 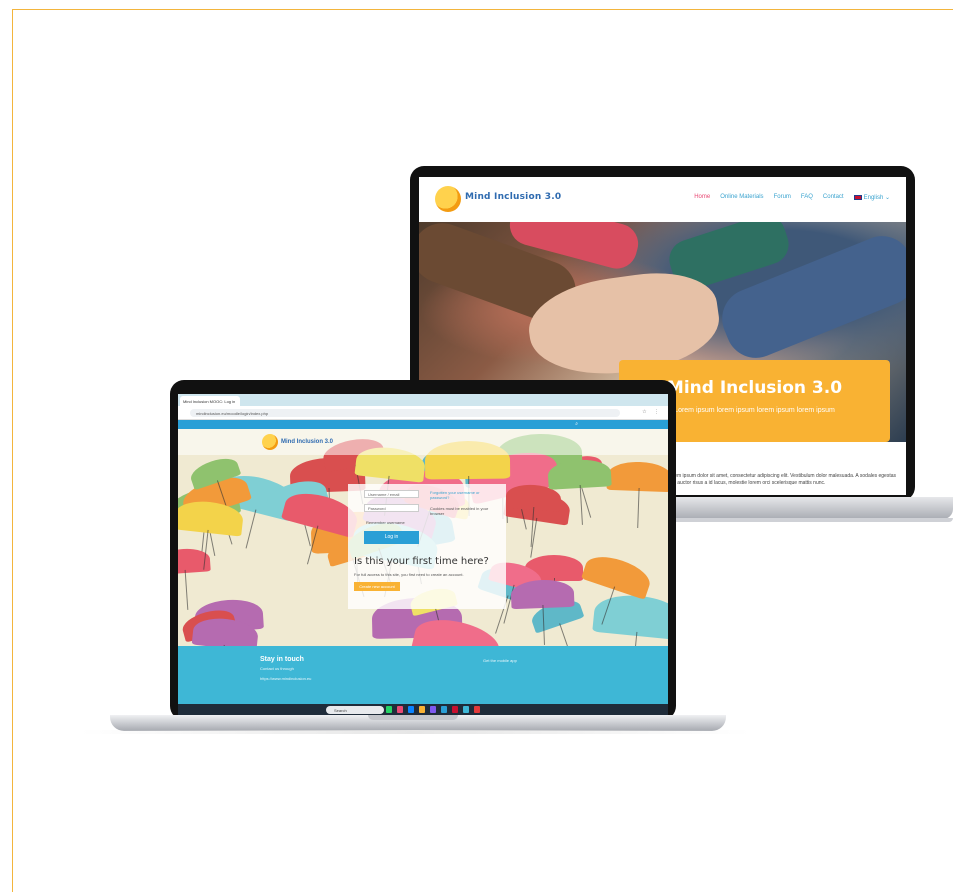 What do you see at coordinates (12, 450) in the screenshot?
I see `frame-line-left` at bounding box center [12, 450].